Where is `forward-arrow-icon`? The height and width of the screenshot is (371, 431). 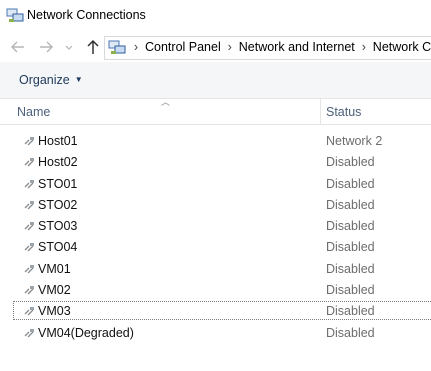 forward-arrow-icon is located at coordinates (46, 47).